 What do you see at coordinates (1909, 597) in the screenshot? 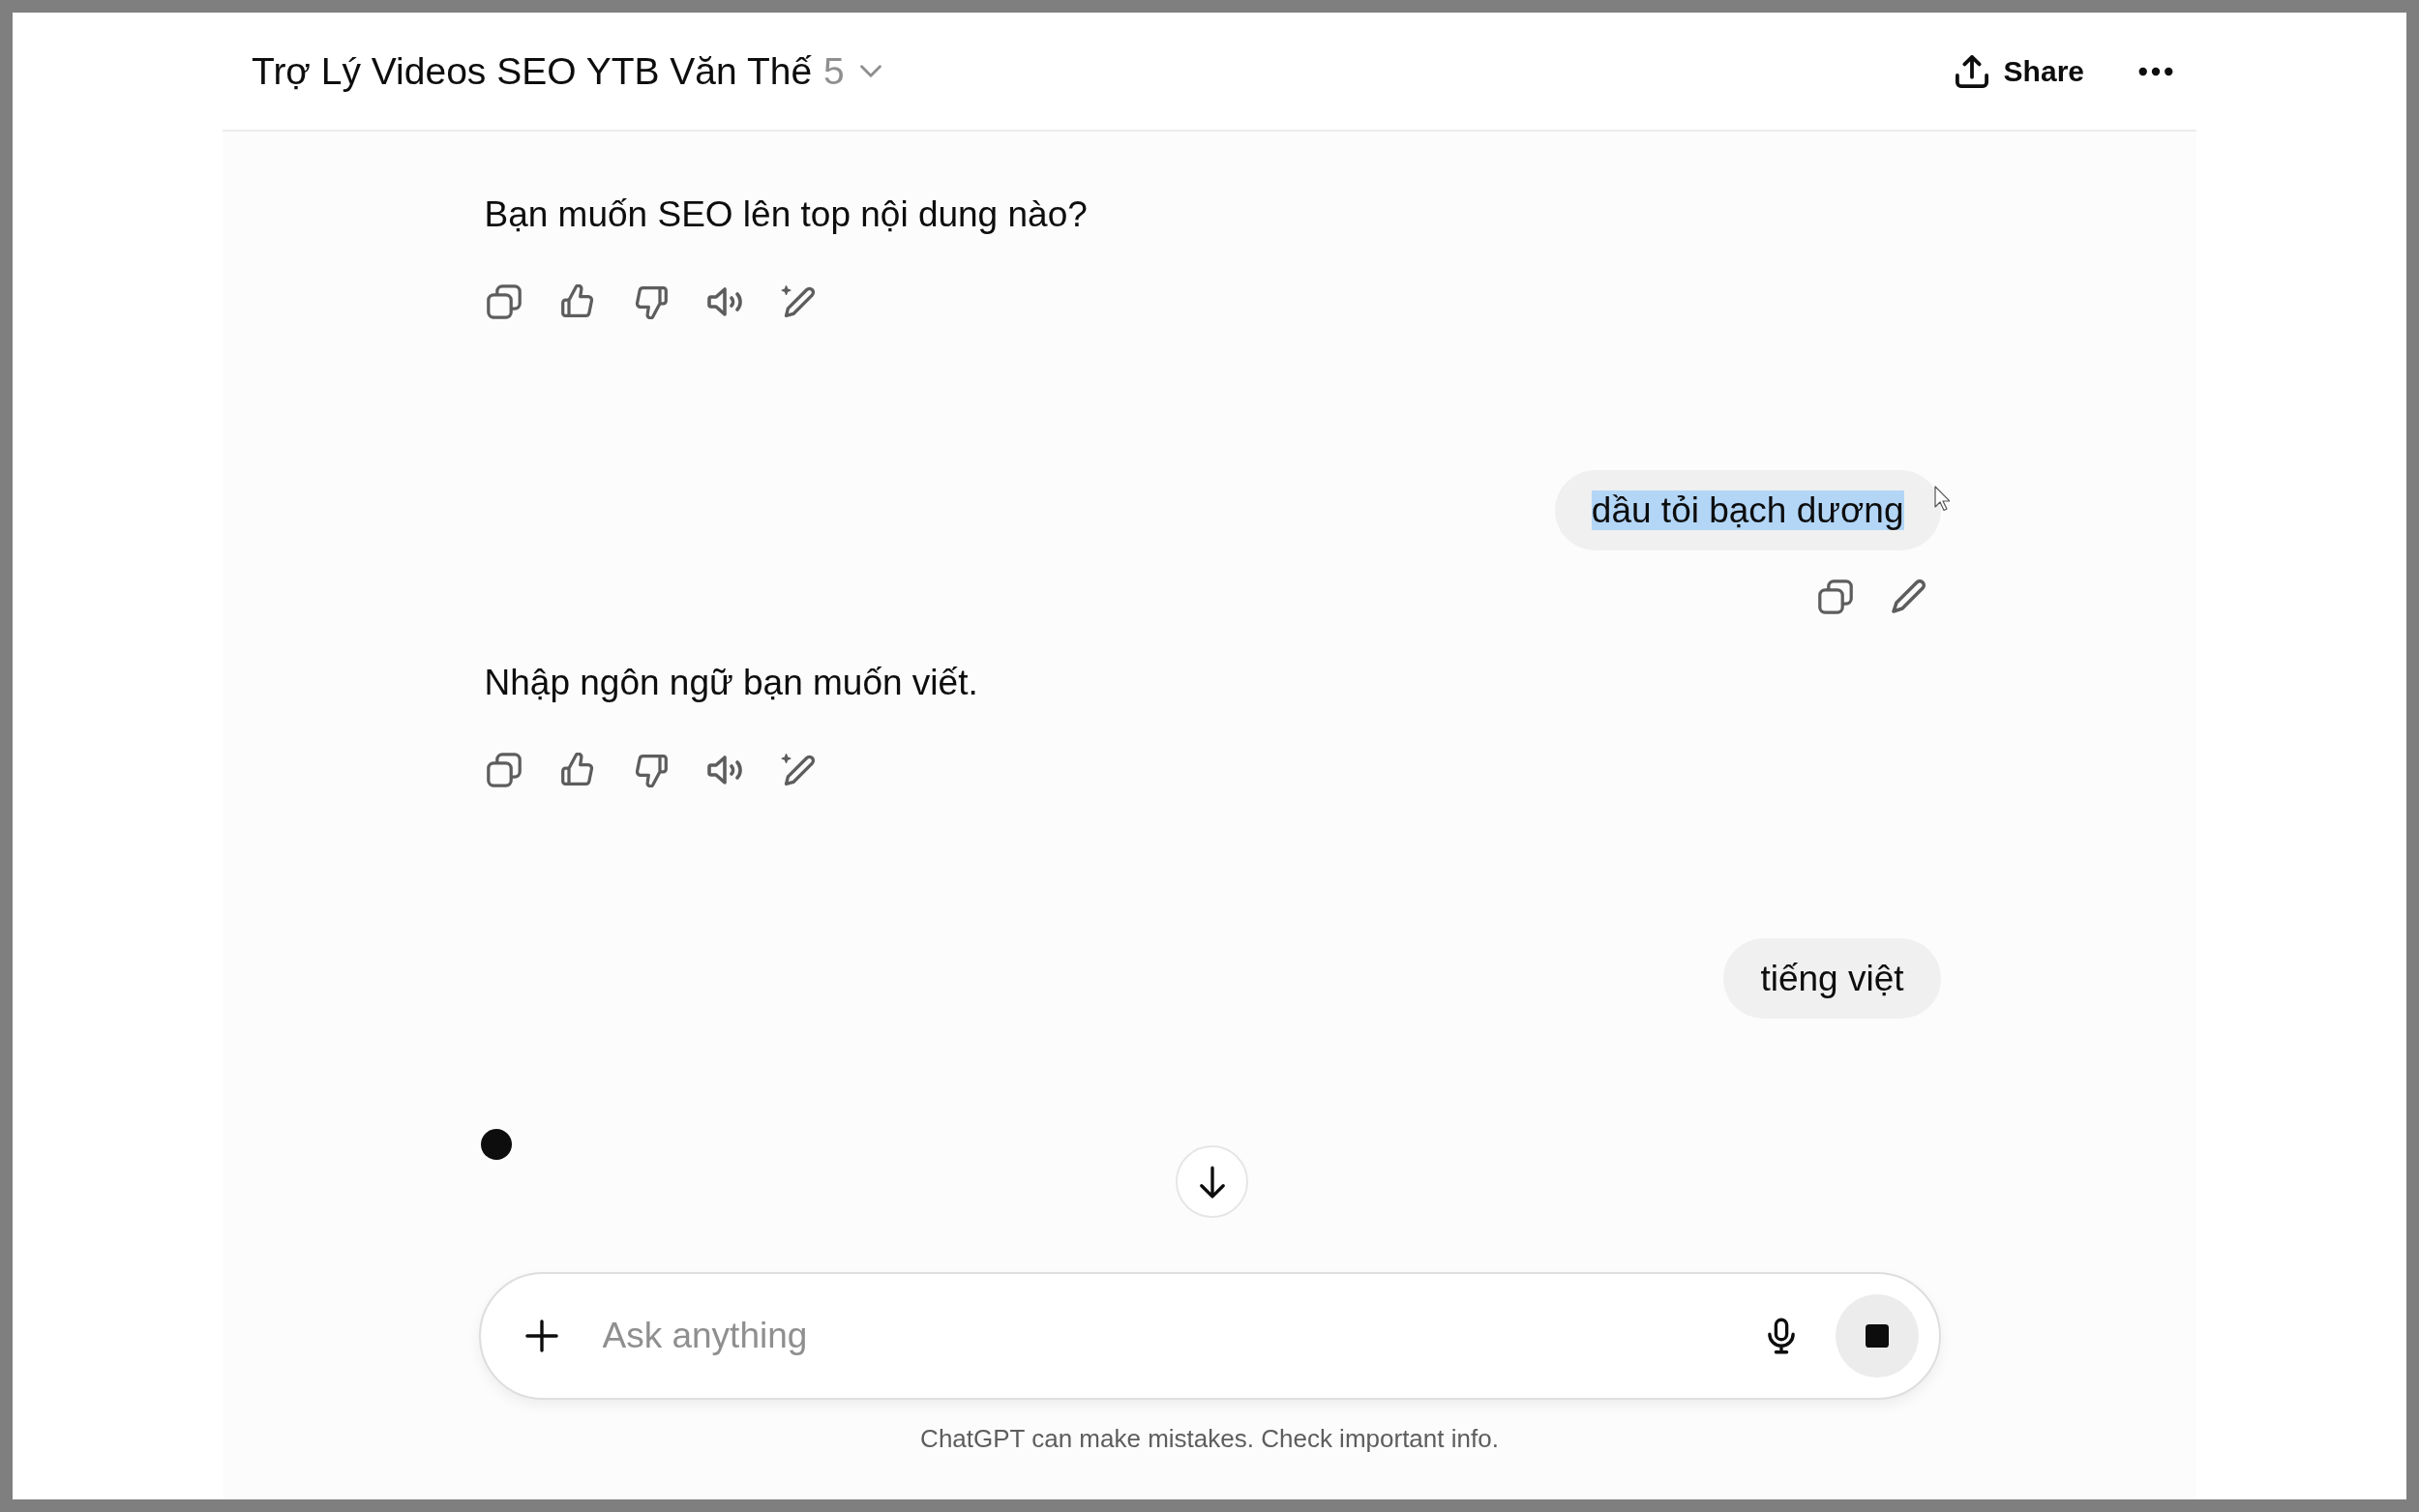
I see `pencil-icon` at bounding box center [1909, 597].